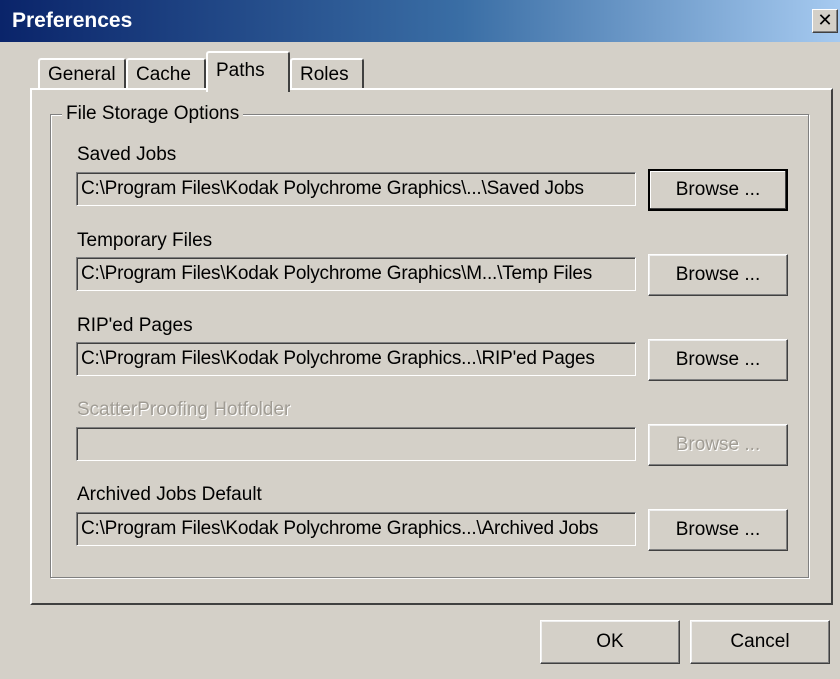 The image size is (840, 679). I want to click on ok-button: OK, so click(610, 642).